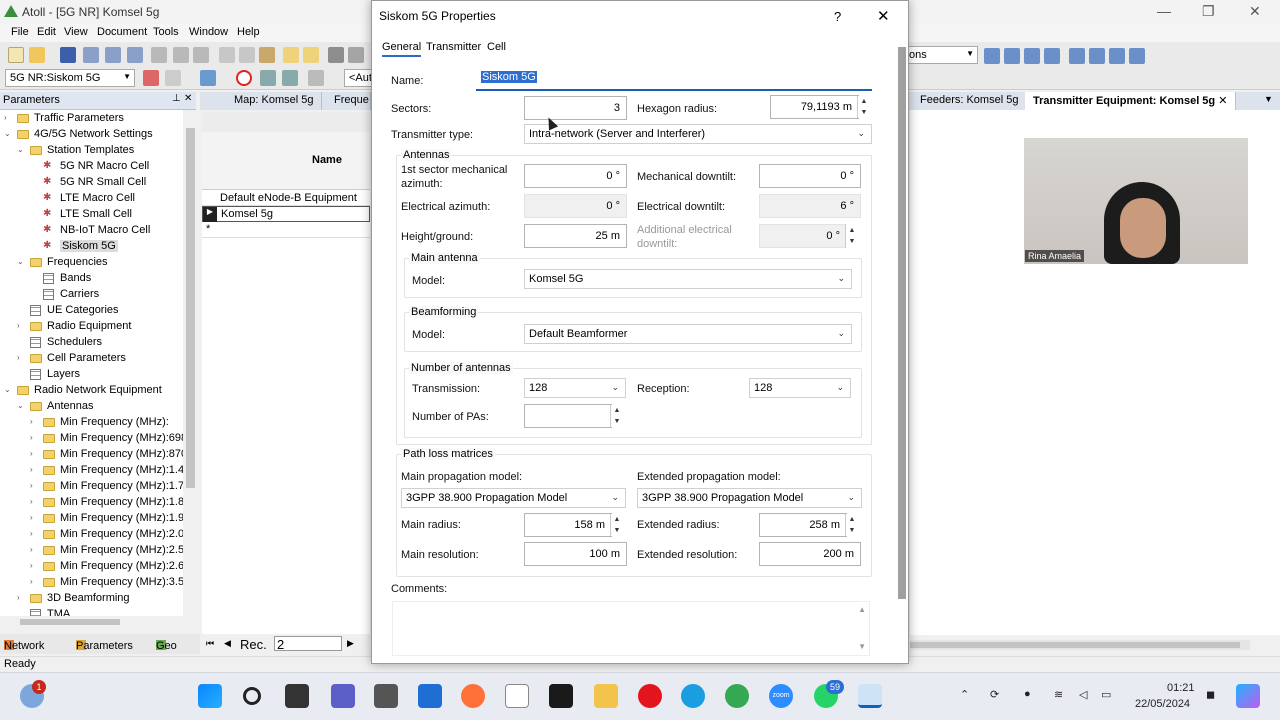 This screenshot has height=720, width=1280. Describe the element at coordinates (870, 696) in the screenshot. I see `atoll-app-icon` at that location.